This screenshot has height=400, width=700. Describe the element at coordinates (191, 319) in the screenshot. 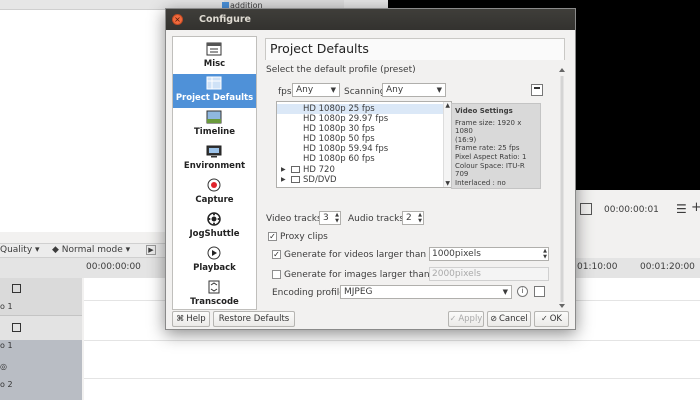

I see `help-button: ⌘ Help` at that location.